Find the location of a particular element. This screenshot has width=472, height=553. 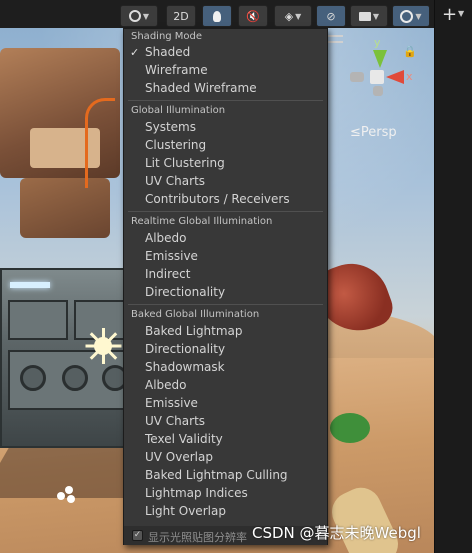

watermark: CSDN @暮志未晚Webgl is located at coordinates (336, 533).